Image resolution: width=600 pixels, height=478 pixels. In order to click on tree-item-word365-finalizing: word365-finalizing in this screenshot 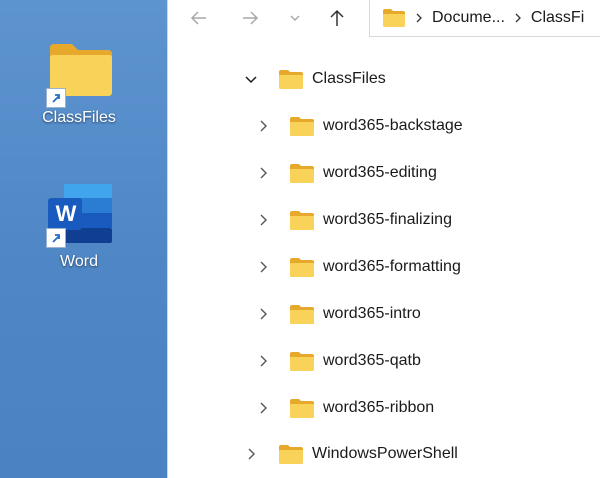, I will do `click(353, 220)`.